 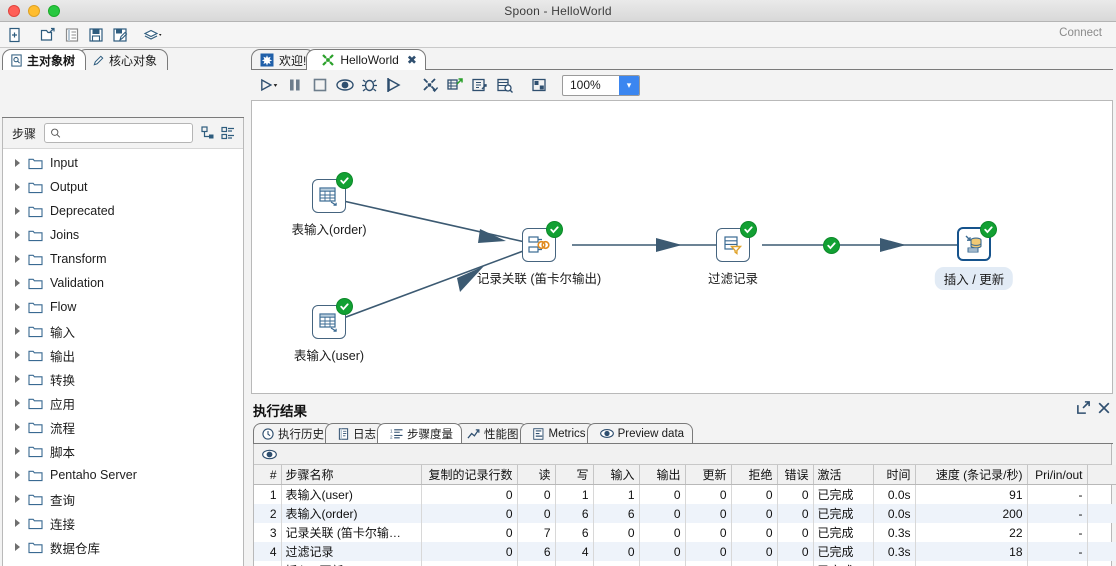 What do you see at coordinates (971, 475) in the screenshot?
I see `table-header-speed: 速度 (条记录/秒)` at bounding box center [971, 475].